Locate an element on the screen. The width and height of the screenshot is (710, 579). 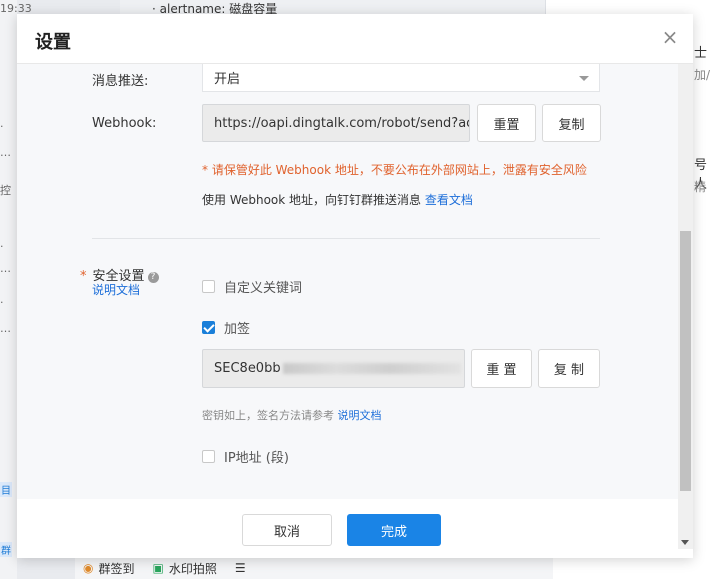
ip-option: IP地址 (段) is located at coordinates (245, 456).